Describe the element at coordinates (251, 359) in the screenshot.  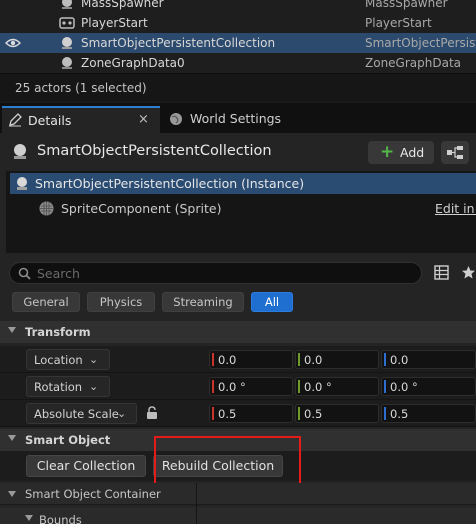
I see `location-x-field: 0.0` at that location.